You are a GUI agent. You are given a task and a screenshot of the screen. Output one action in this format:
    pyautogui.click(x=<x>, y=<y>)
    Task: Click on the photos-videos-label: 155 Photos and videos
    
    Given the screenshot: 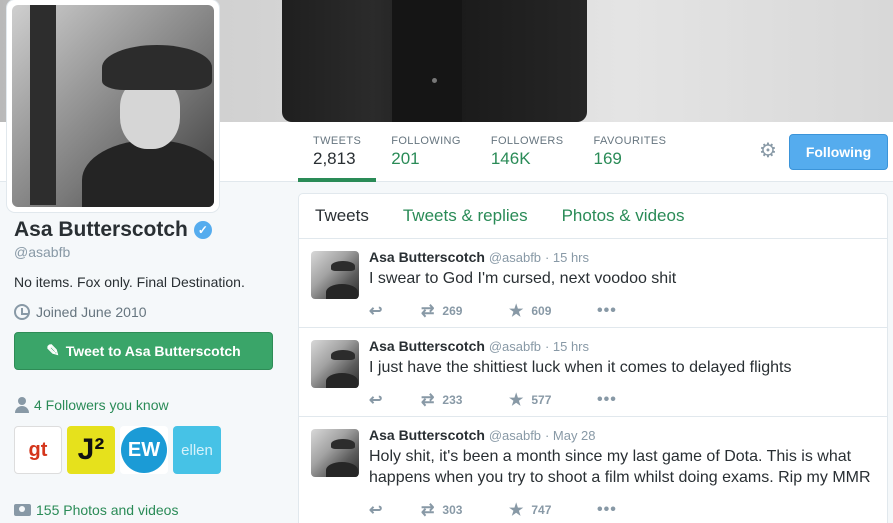 What is the action you would take?
    pyautogui.click(x=107, y=510)
    